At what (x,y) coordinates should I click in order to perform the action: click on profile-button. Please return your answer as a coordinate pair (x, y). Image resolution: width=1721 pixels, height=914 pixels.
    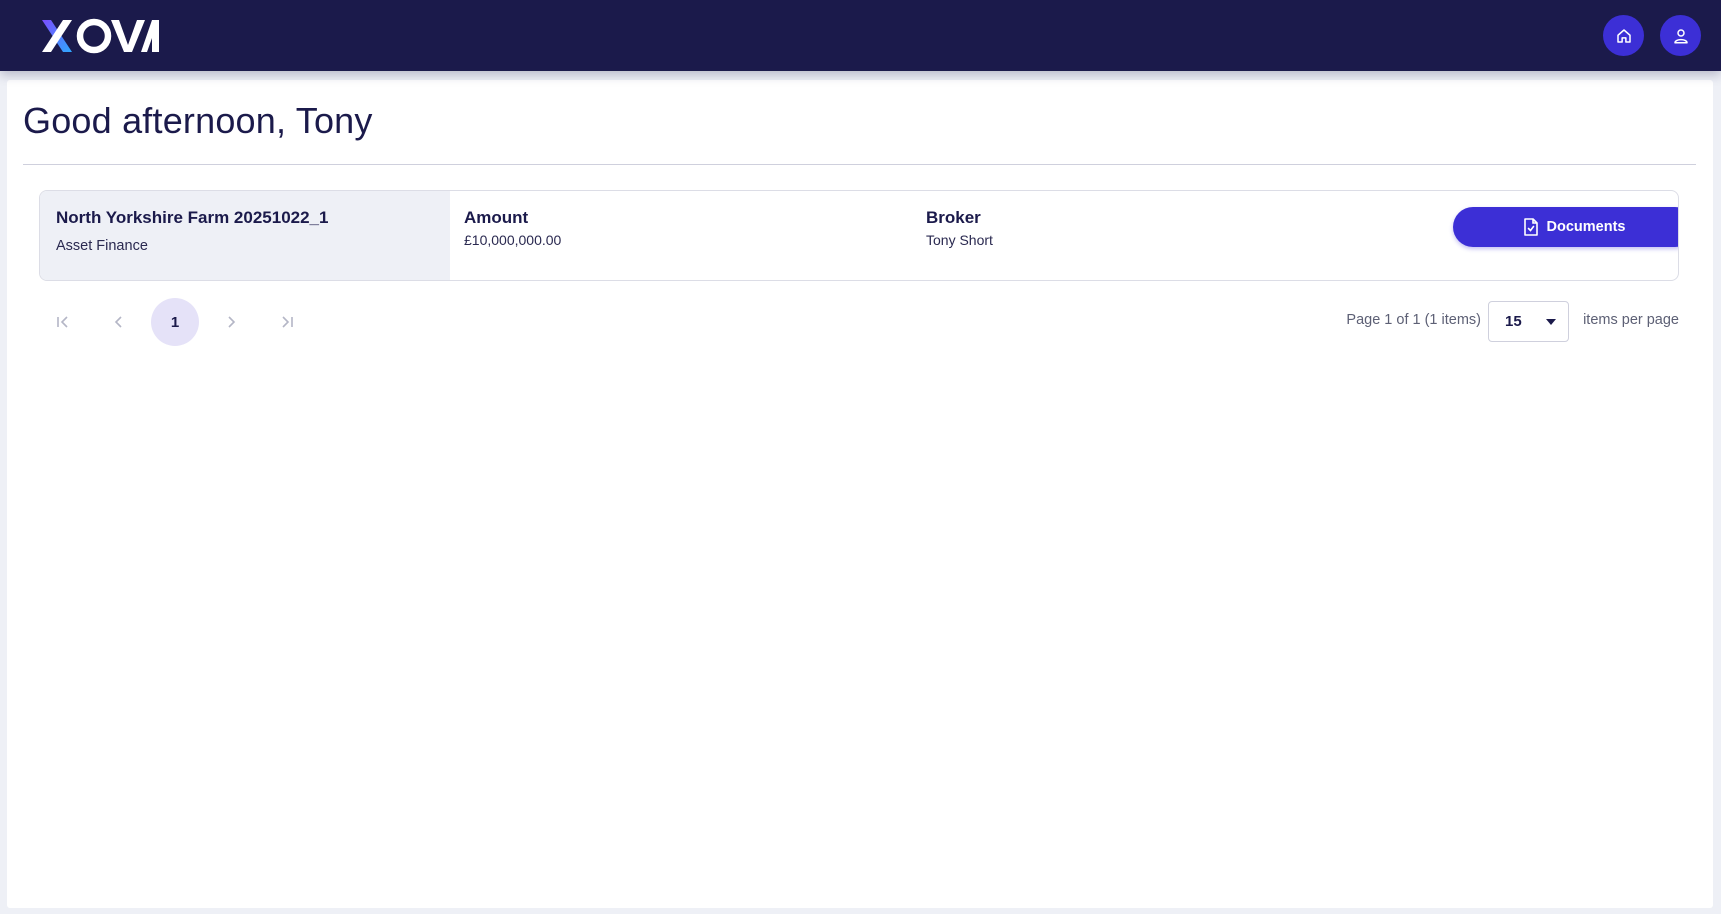
    Looking at the image, I should click on (1680, 35).